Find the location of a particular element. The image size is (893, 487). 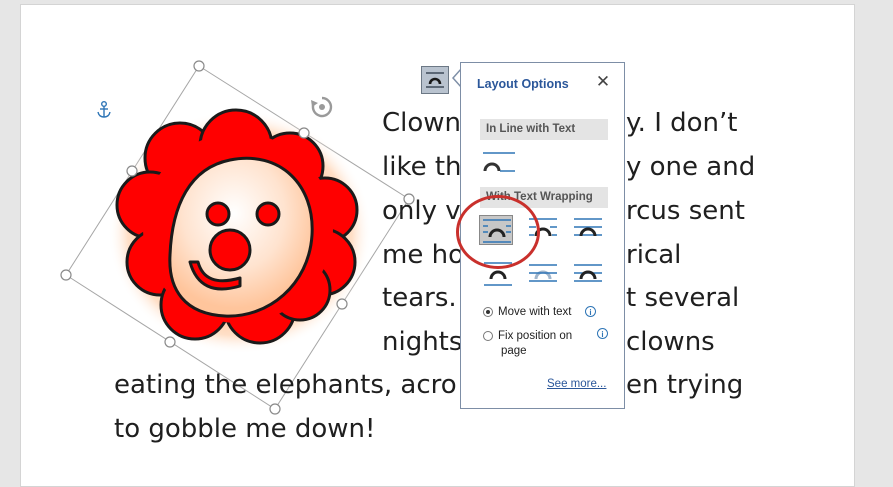

wrap-behind-text-option is located at coordinates (543, 274).